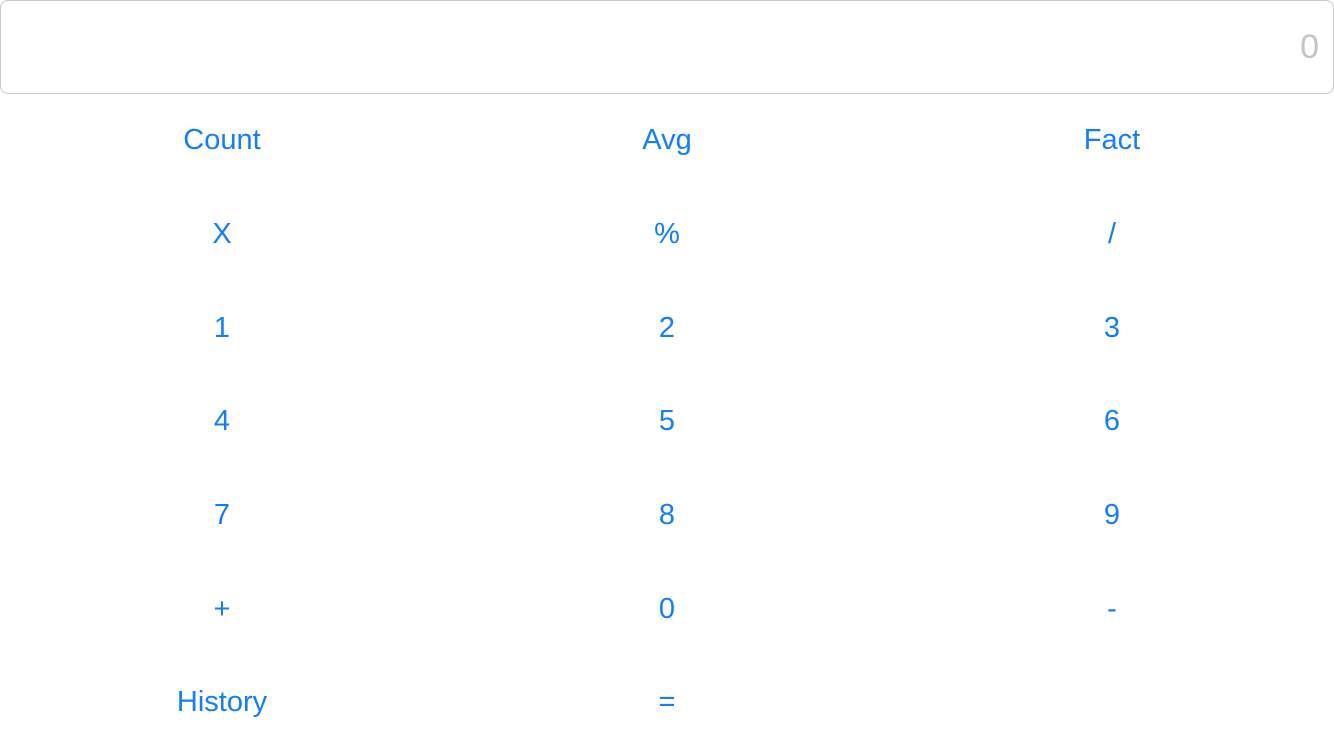  What do you see at coordinates (1112, 703) in the screenshot?
I see `empty-cell` at bounding box center [1112, 703].